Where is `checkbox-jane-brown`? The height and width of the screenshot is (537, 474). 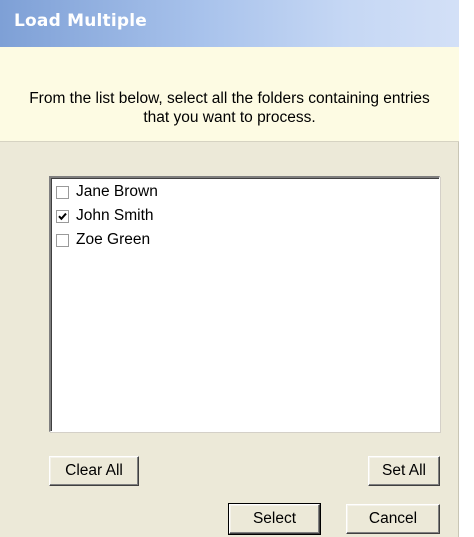
checkbox-jane-brown is located at coordinates (62, 192).